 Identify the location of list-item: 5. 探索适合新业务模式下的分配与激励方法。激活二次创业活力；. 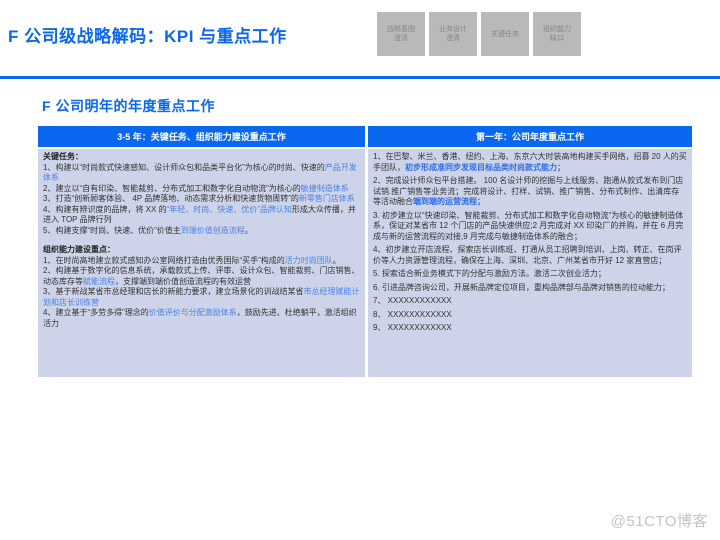
(489, 273).